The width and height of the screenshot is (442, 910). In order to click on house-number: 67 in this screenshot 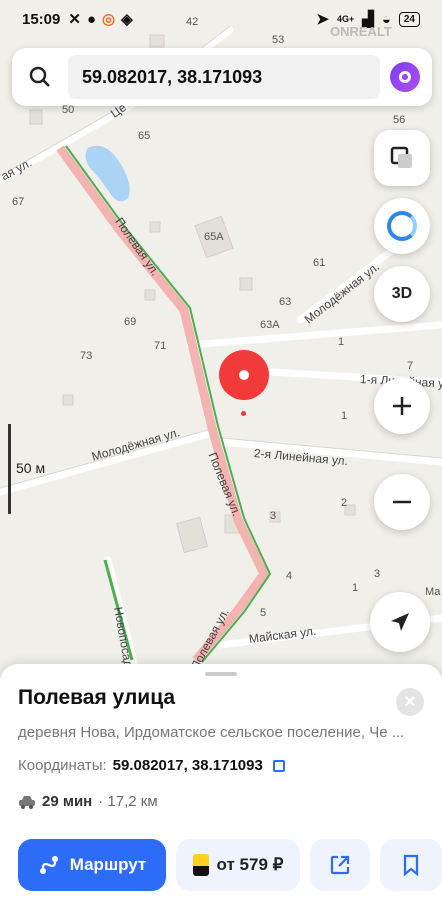, I will do `click(18, 202)`.